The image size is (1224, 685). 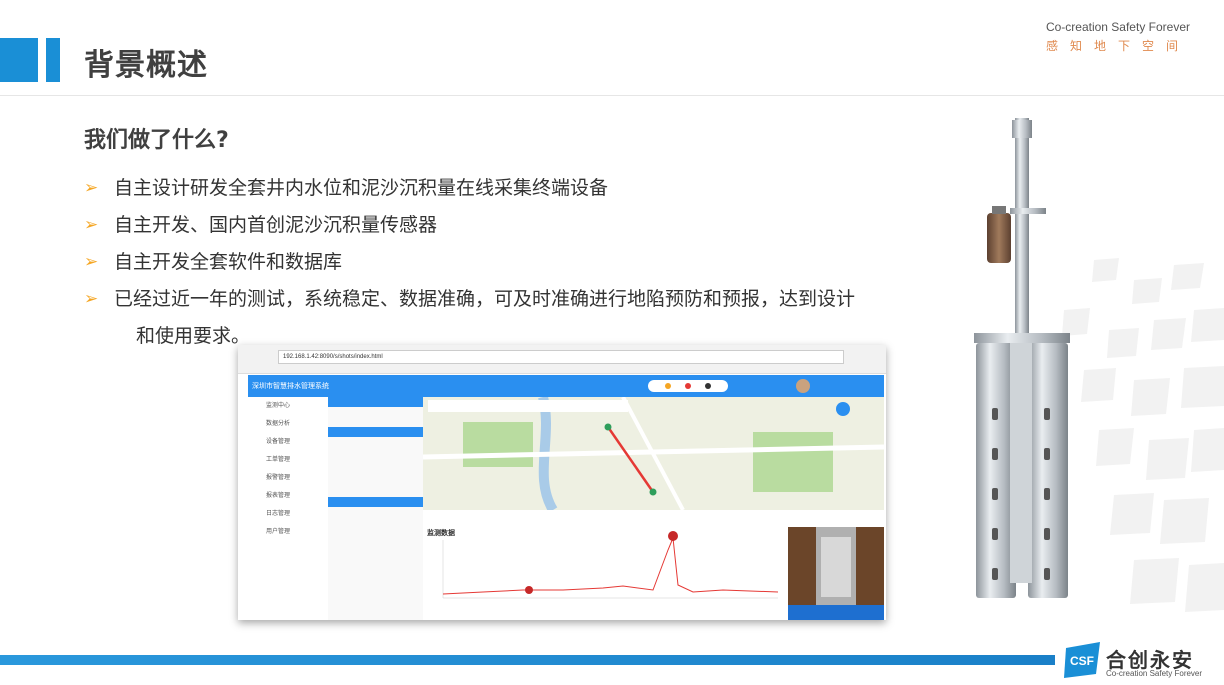 What do you see at coordinates (156, 140) in the screenshot?
I see `section-subtitle: 我们做了什么?` at bounding box center [156, 140].